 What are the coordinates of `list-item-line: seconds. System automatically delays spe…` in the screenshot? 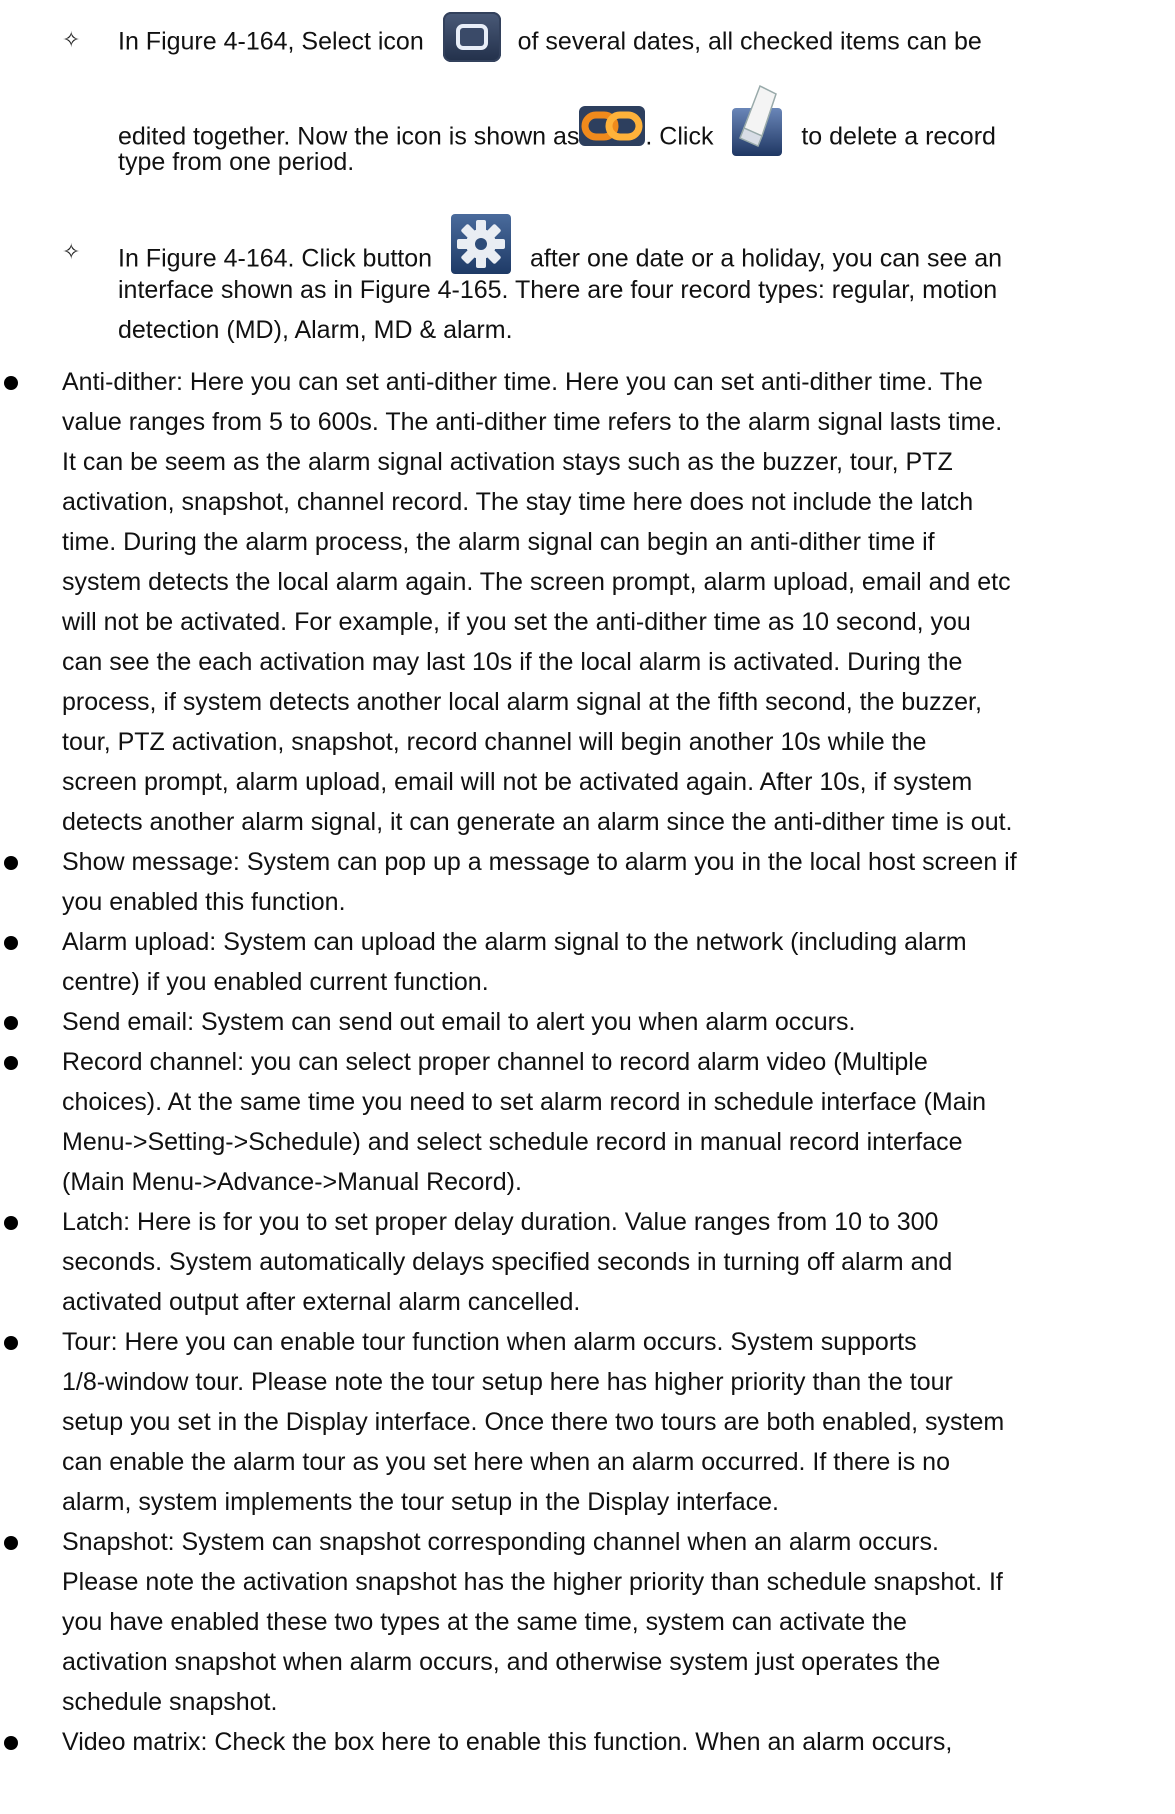 It's located at (507, 1262).